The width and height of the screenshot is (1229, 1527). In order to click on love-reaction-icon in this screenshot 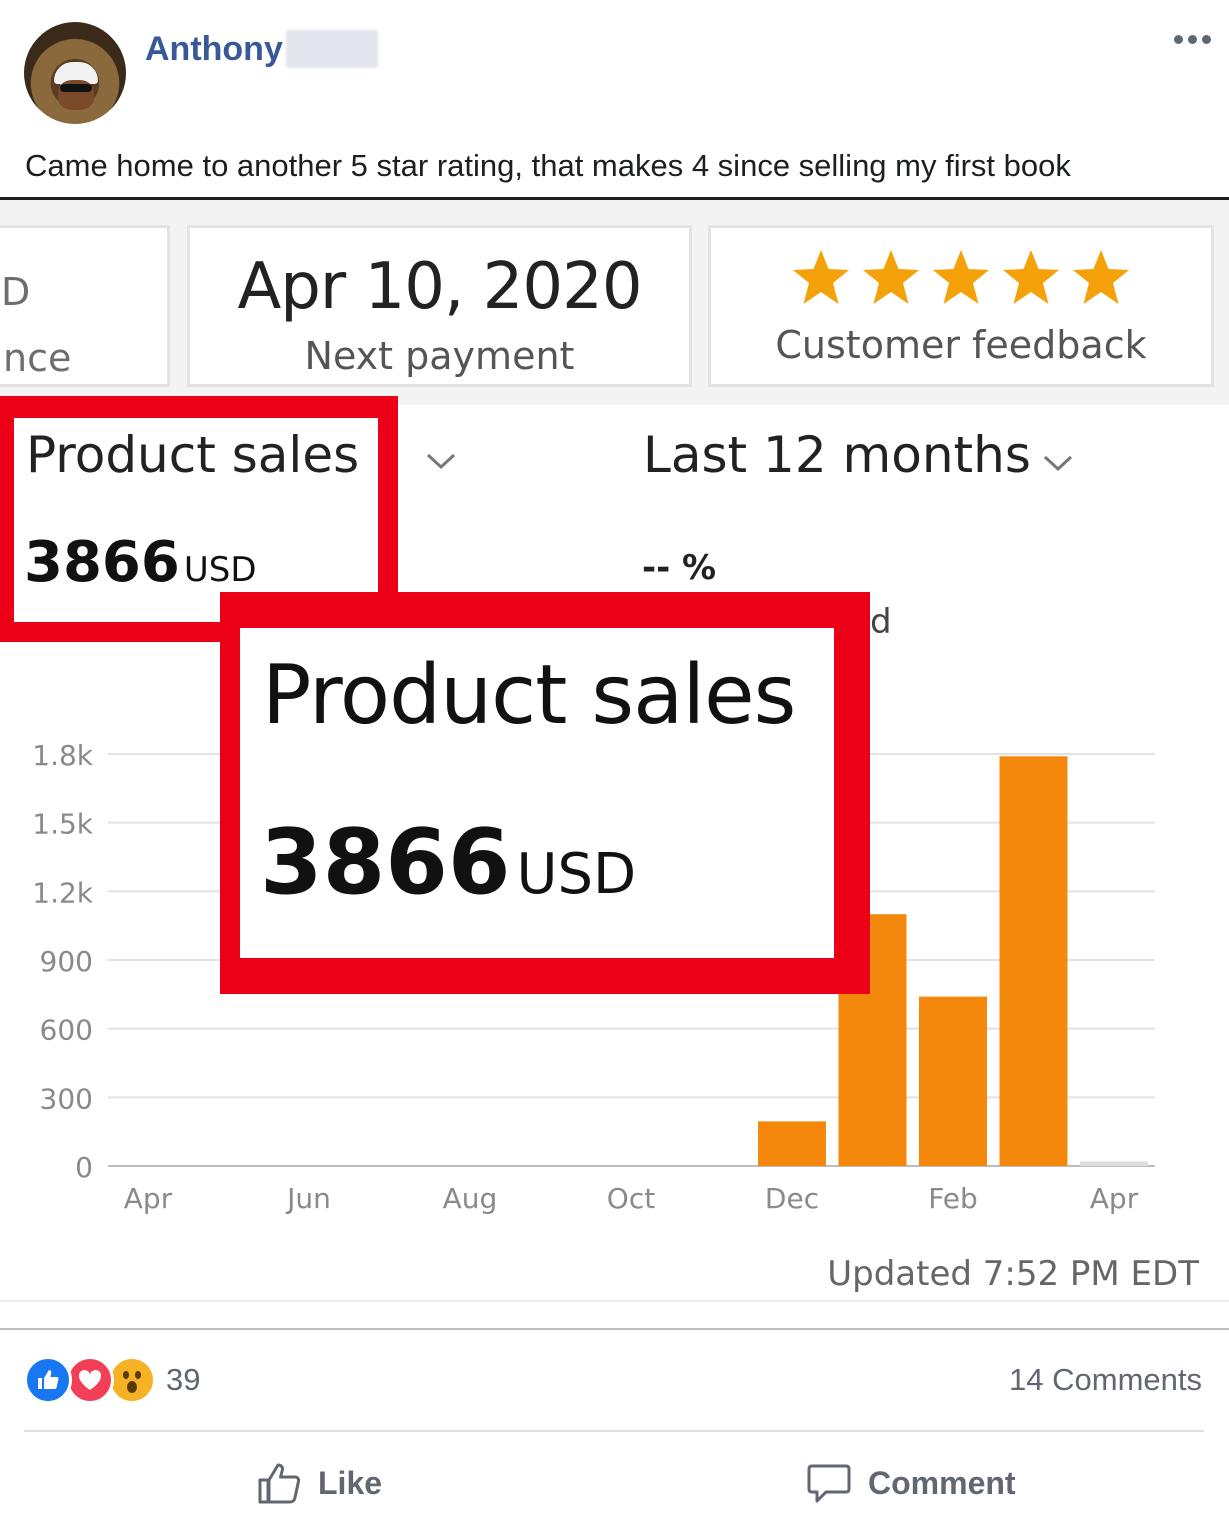, I will do `click(90, 1380)`.